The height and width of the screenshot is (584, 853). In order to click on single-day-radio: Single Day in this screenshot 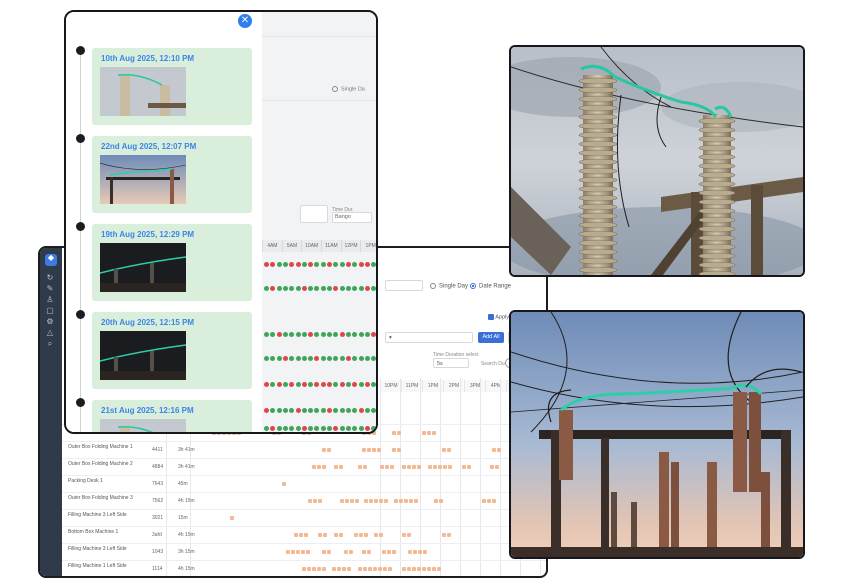, I will do `click(449, 286)`.